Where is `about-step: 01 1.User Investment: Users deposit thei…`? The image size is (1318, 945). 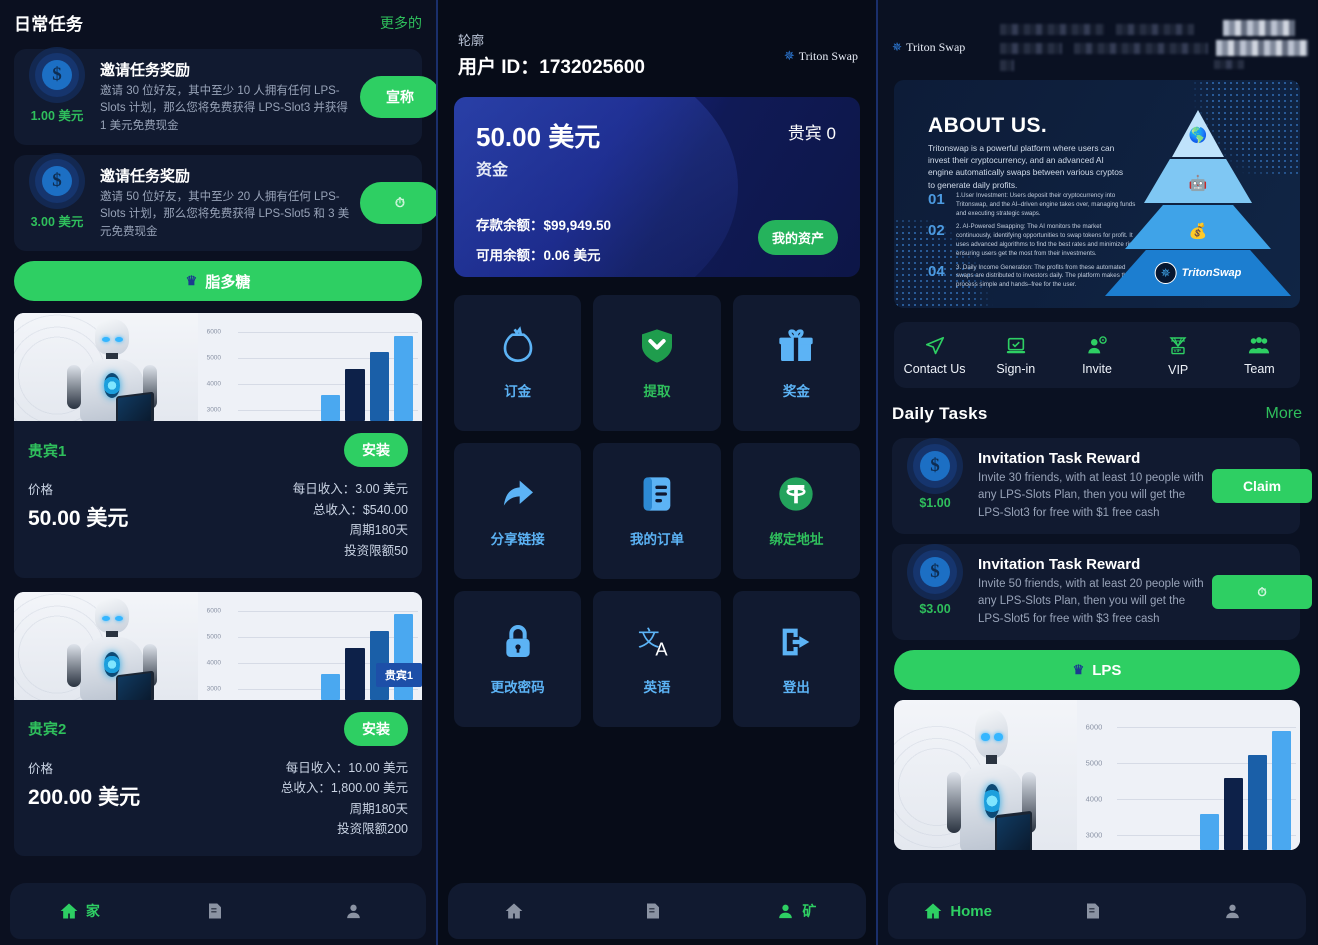
about-step: 01 1.User Investment: Users deposit thei… is located at coordinates (1033, 205).